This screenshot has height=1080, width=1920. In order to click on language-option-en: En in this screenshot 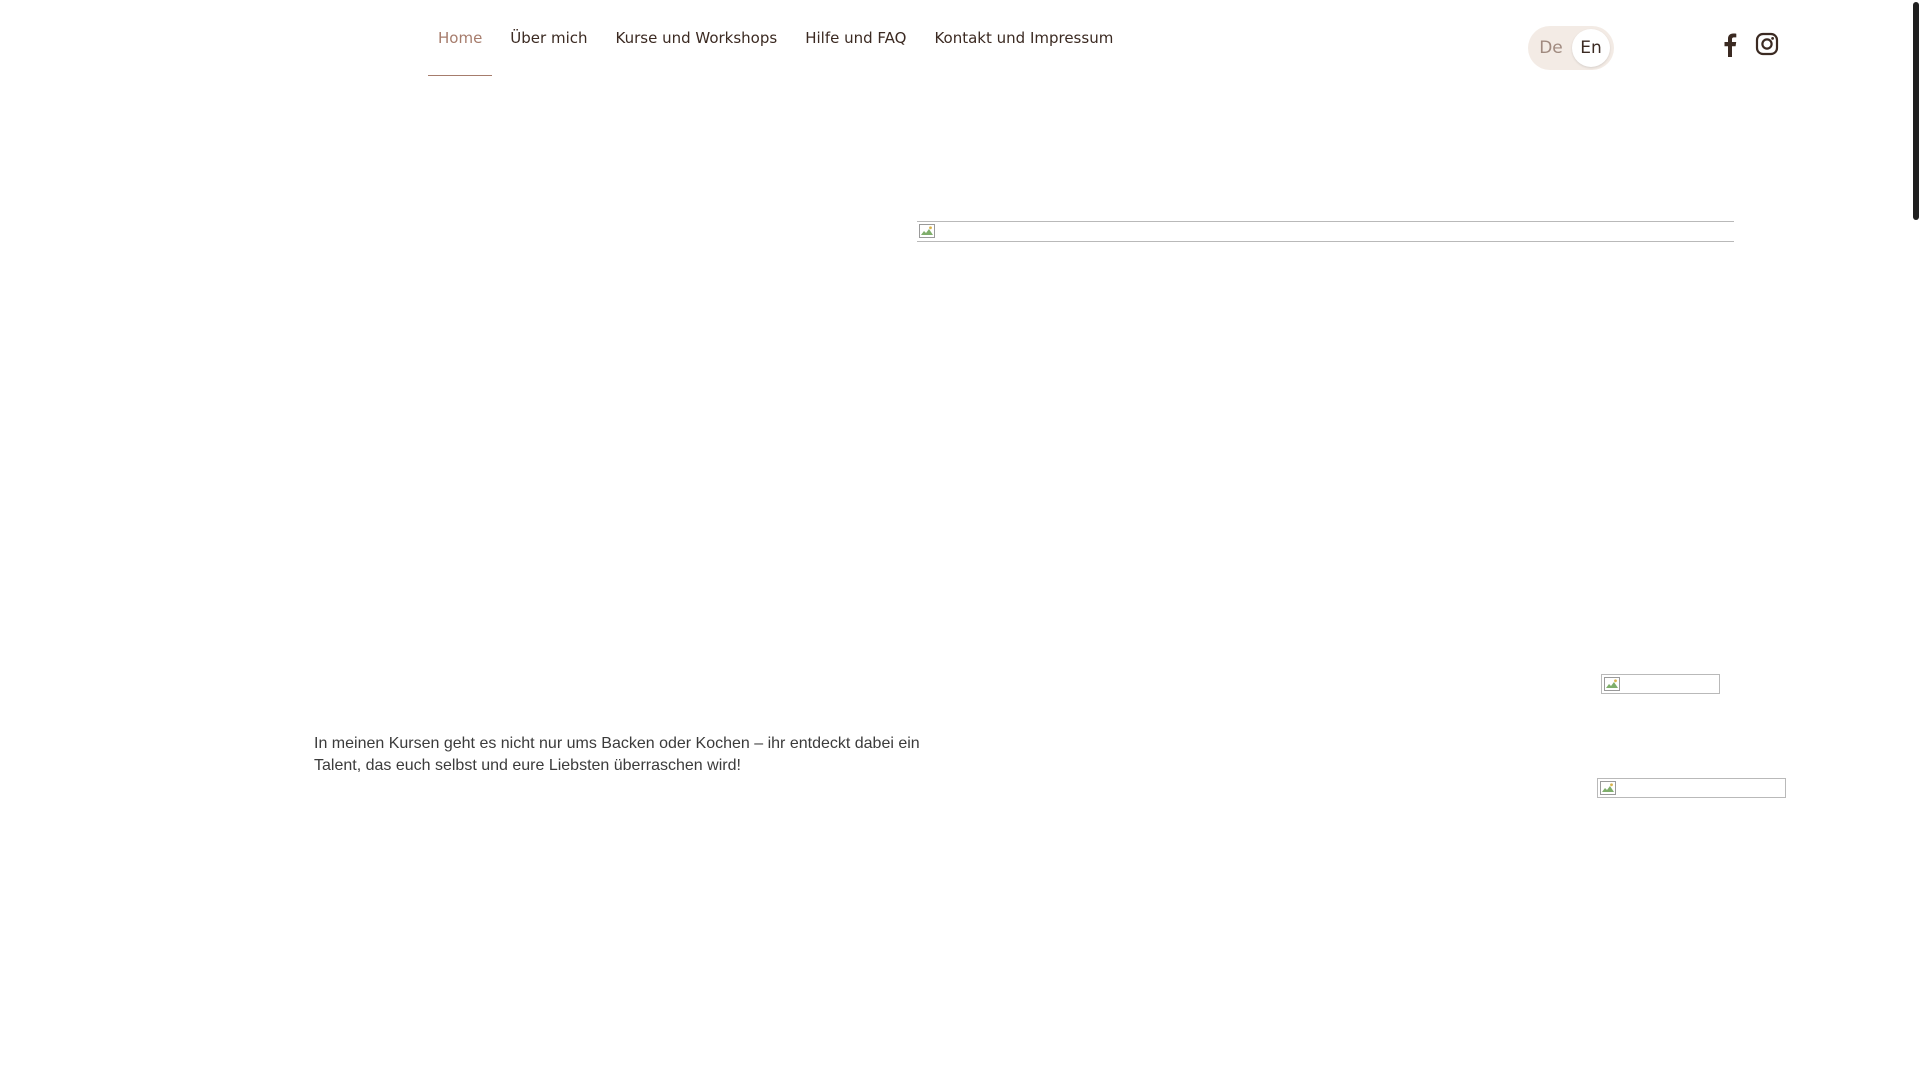, I will do `click(1591, 48)`.